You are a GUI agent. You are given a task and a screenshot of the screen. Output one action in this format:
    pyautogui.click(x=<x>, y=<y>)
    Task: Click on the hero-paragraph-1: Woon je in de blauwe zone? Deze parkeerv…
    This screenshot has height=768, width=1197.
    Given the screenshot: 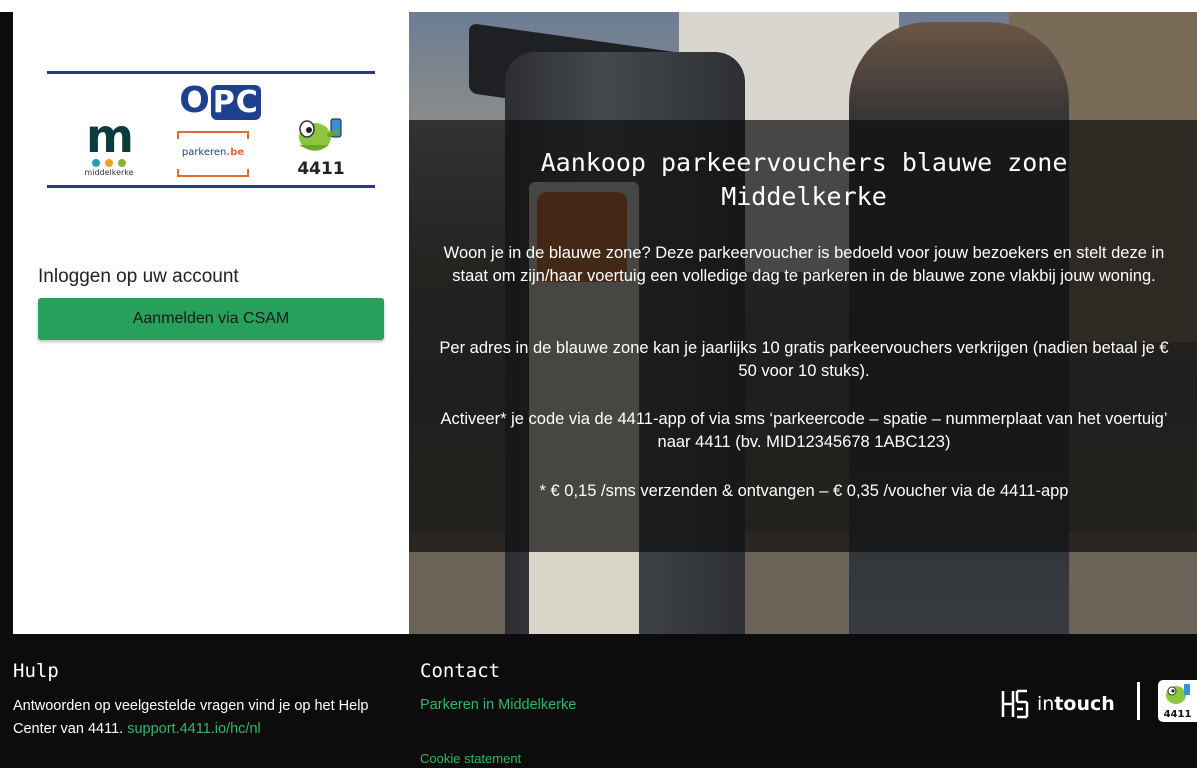 What is the action you would take?
    pyautogui.click(x=804, y=264)
    